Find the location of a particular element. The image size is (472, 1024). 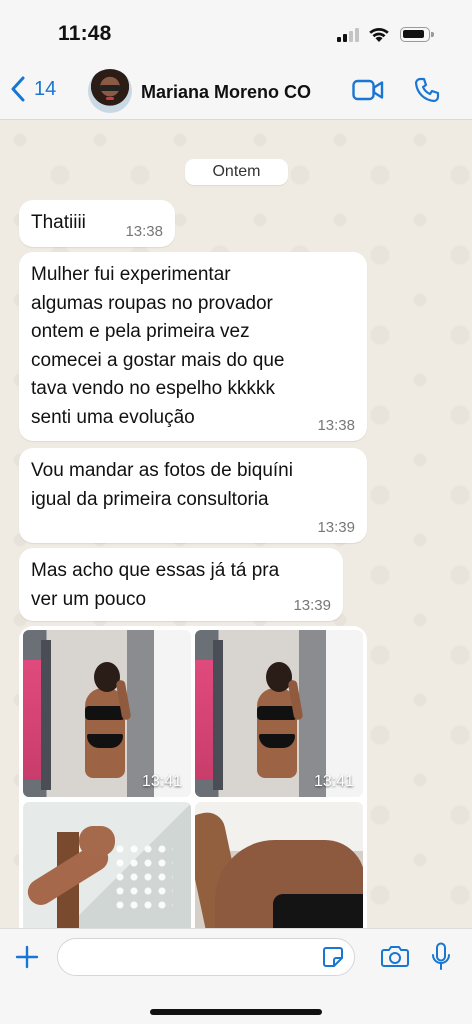

video-call-icon is located at coordinates (368, 90).